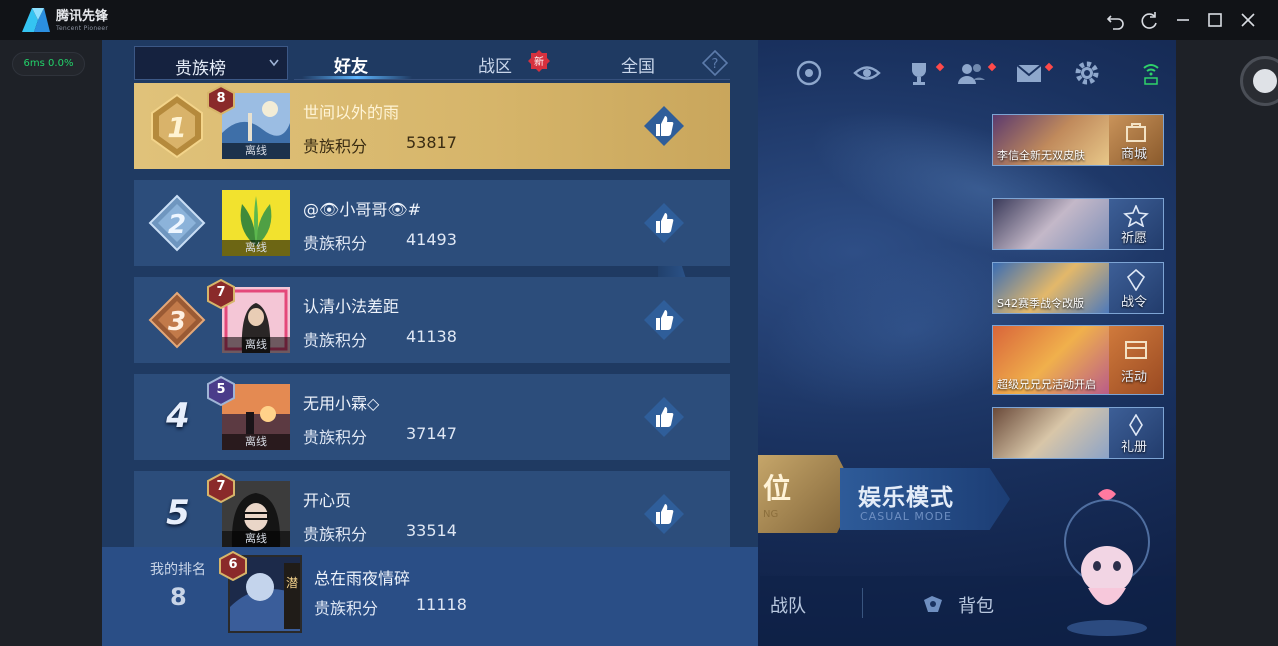 The height and width of the screenshot is (646, 1278). What do you see at coordinates (638, 64) in the screenshot?
I see `tab-national: 全国` at bounding box center [638, 64].